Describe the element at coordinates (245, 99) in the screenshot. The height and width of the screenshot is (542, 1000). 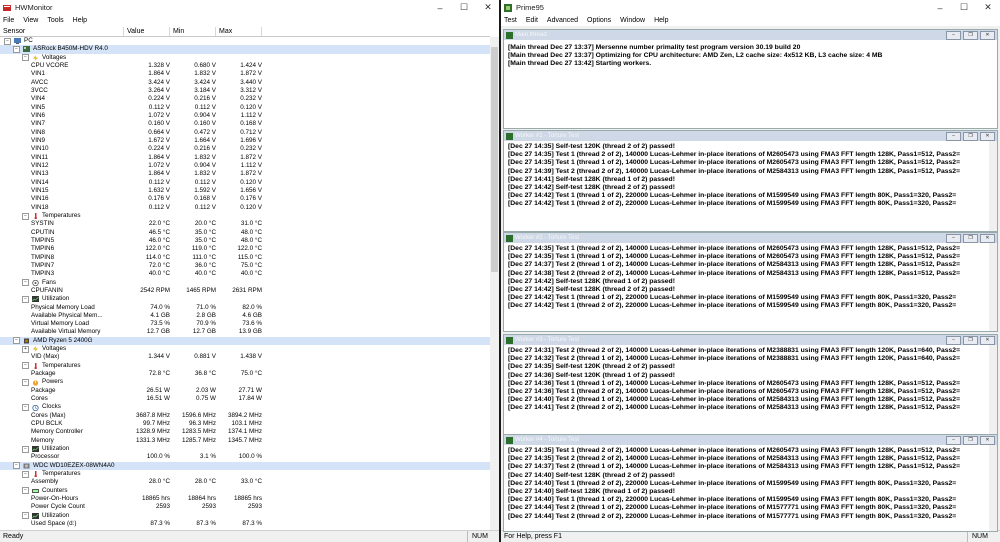
I see `sensor-row: VIN4 0.224 V 0.216 V 0.232 V` at that location.